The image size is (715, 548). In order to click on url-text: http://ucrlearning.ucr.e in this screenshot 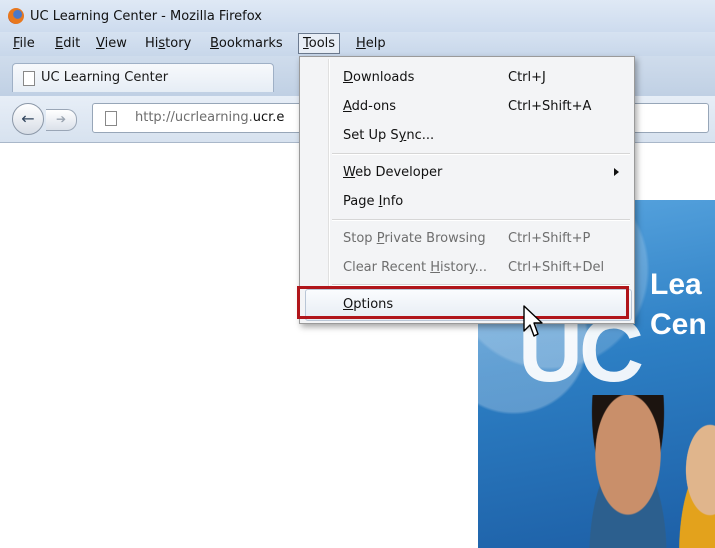, I will do `click(210, 117)`.